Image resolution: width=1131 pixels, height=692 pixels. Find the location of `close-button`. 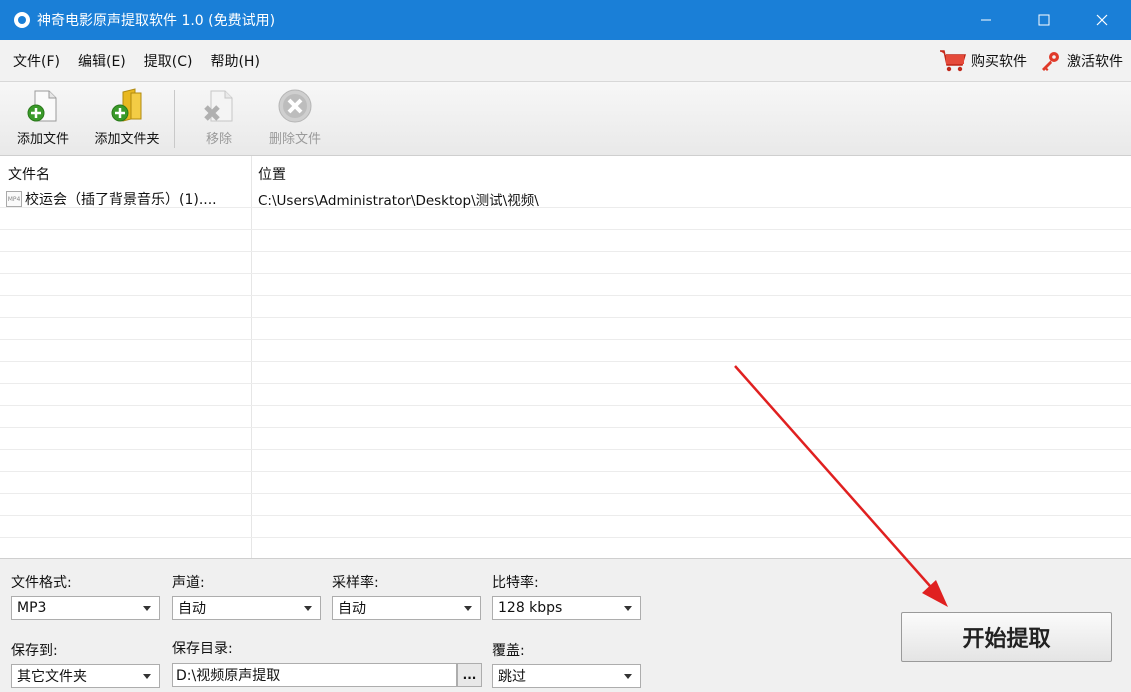

close-button is located at coordinates (1102, 20).